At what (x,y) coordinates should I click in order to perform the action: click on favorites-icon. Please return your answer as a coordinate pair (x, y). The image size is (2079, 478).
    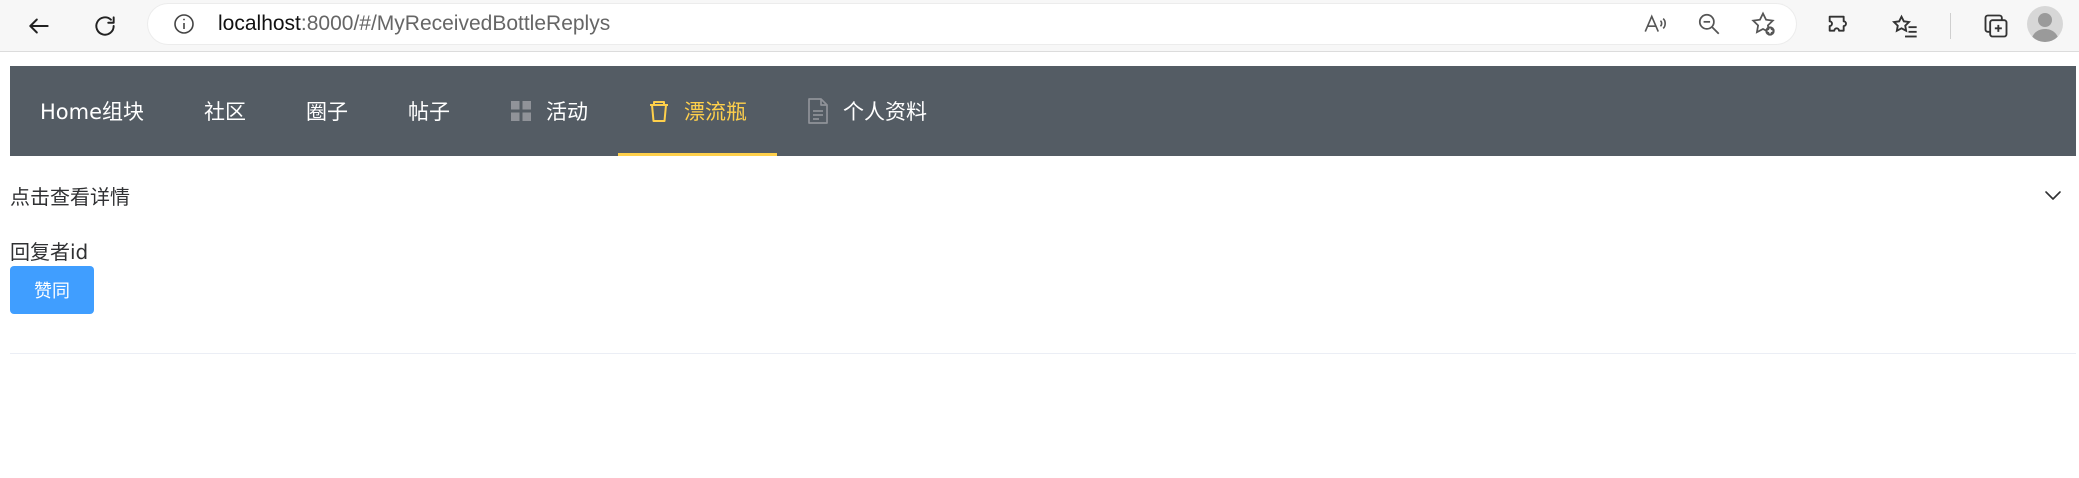
    Looking at the image, I should click on (1904, 26).